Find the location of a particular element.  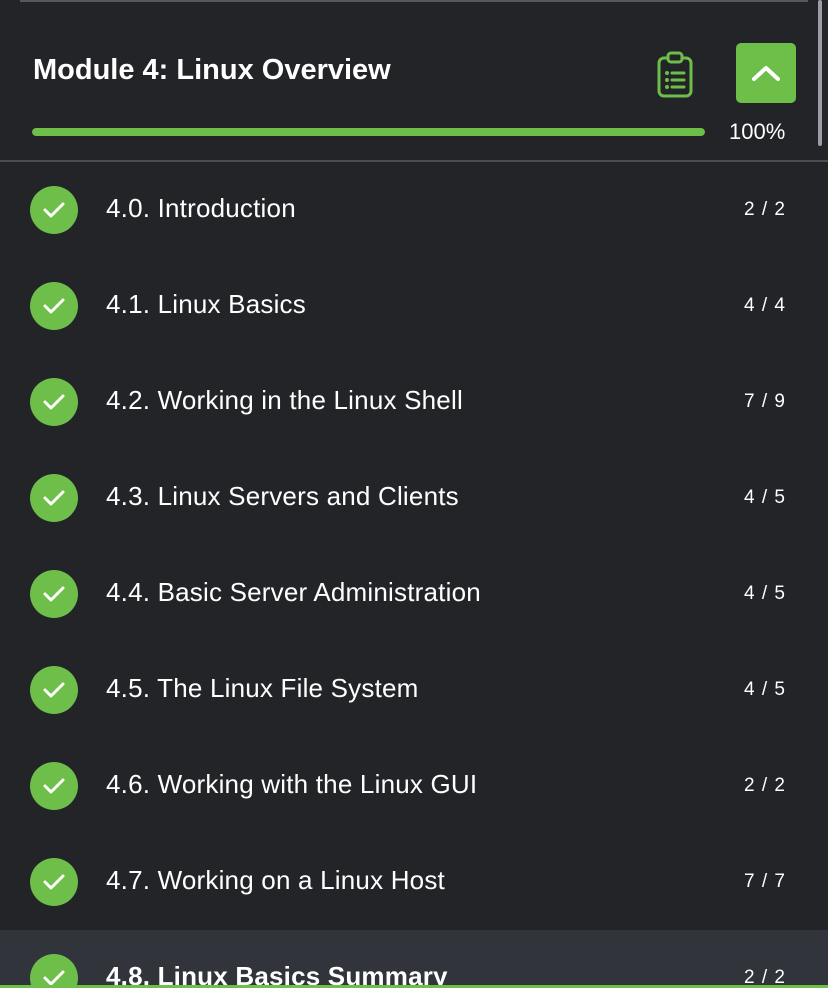

chevron-up-icon is located at coordinates (766, 73).